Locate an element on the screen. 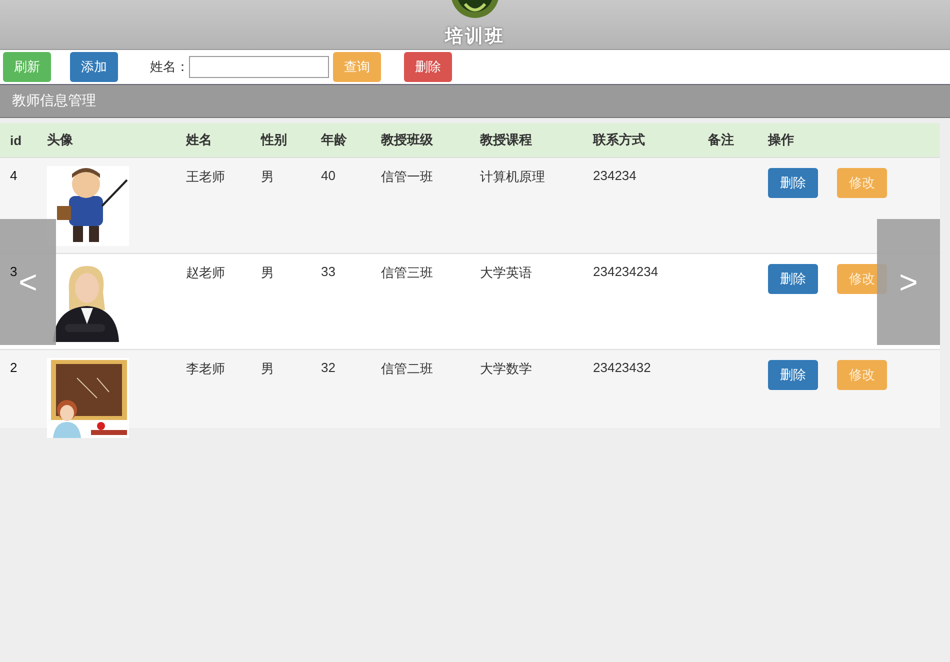  column-header: 年龄 is located at coordinates (334, 140).